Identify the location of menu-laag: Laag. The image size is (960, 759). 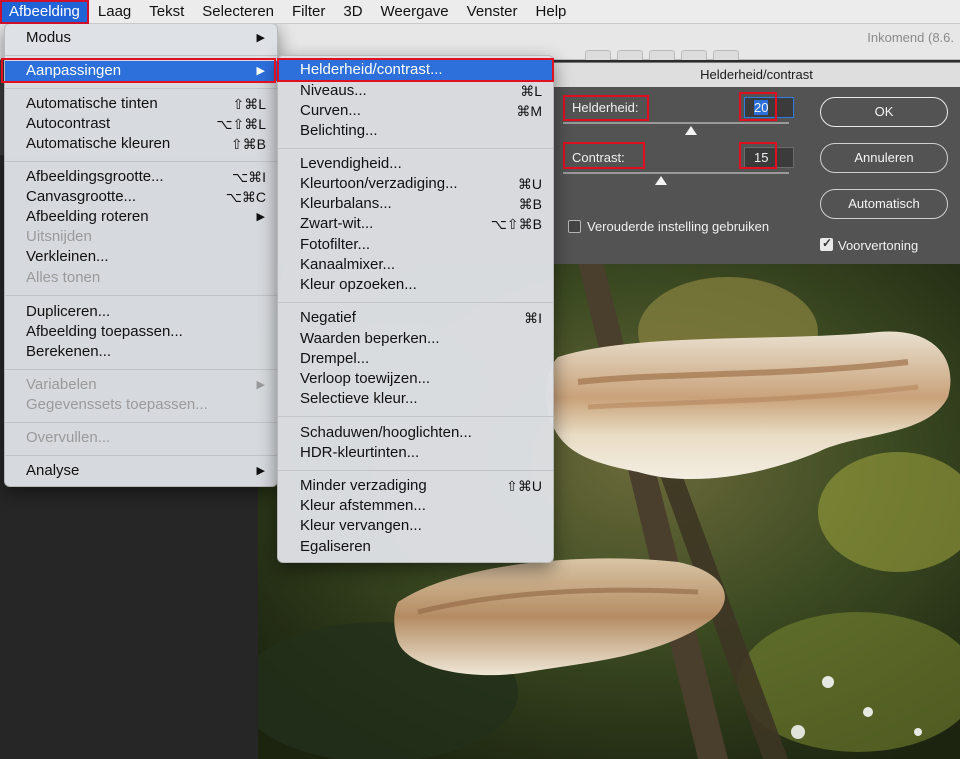
(114, 12).